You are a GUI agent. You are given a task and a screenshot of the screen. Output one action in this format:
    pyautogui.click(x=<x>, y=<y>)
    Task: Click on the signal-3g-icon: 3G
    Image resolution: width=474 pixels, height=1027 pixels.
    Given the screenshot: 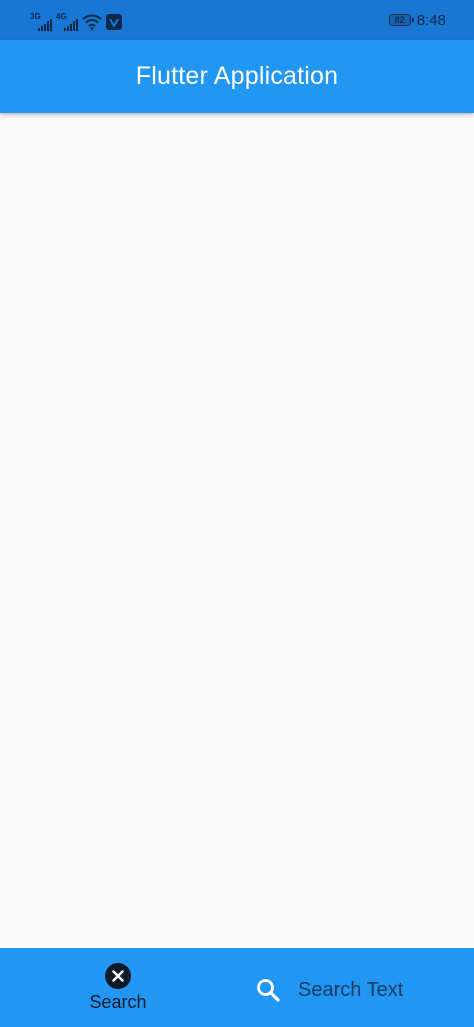 What is the action you would take?
    pyautogui.click(x=41, y=22)
    